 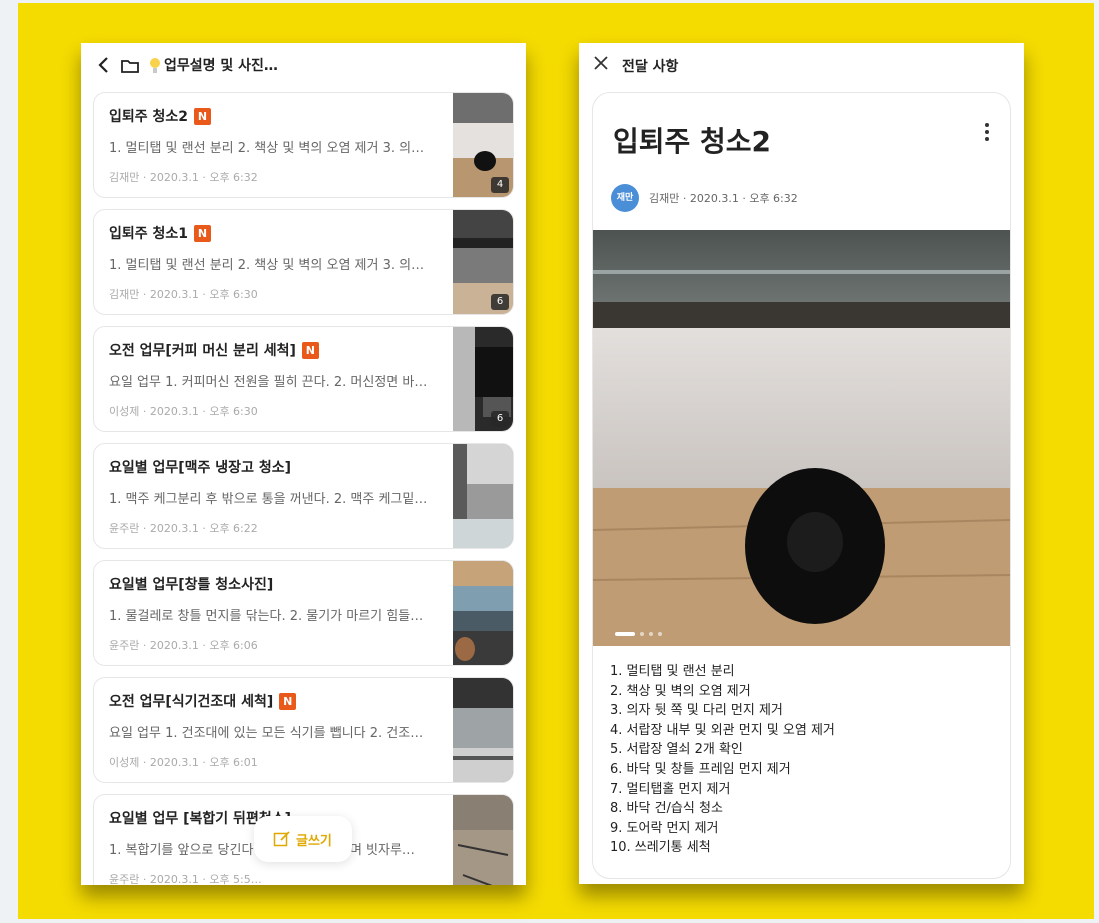 What do you see at coordinates (641, 629) in the screenshot?
I see `carousel-indicator` at bounding box center [641, 629].